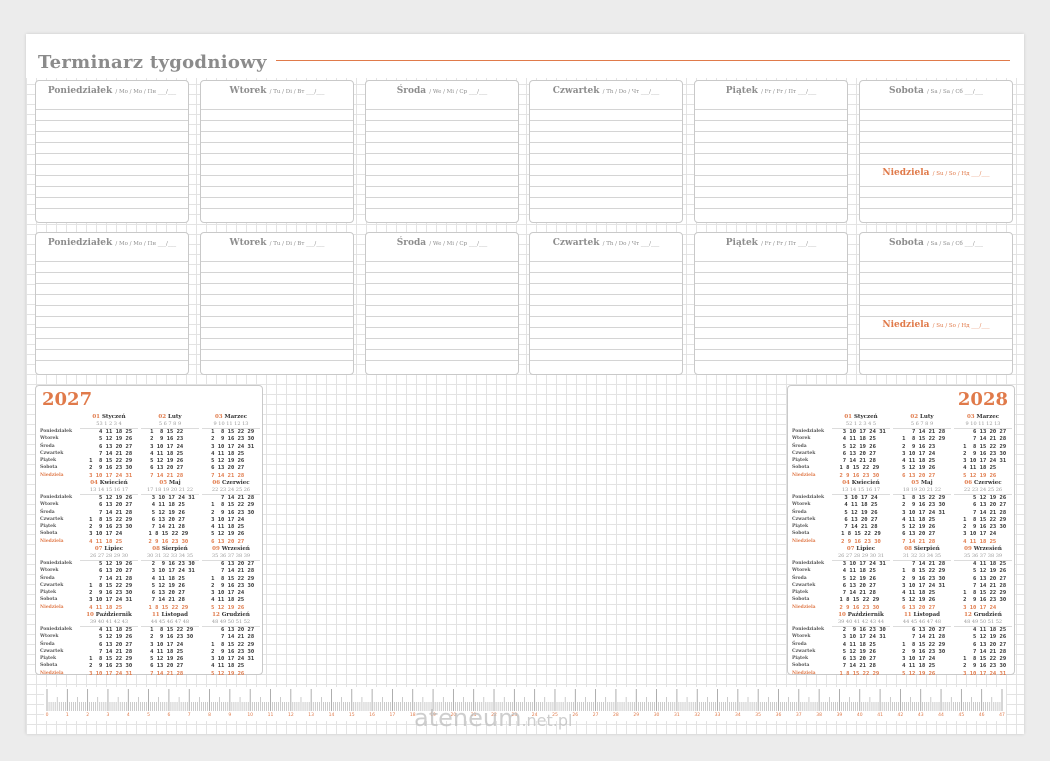  I want to click on month-title: 03 Marzec, so click(231, 417).